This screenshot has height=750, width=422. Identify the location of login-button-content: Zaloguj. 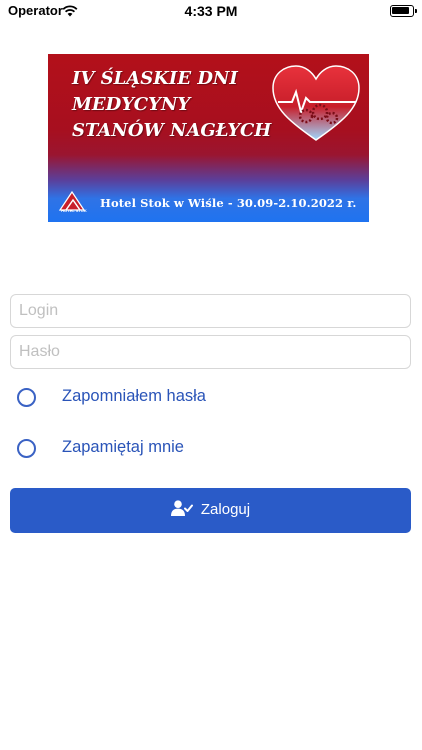
(210, 509).